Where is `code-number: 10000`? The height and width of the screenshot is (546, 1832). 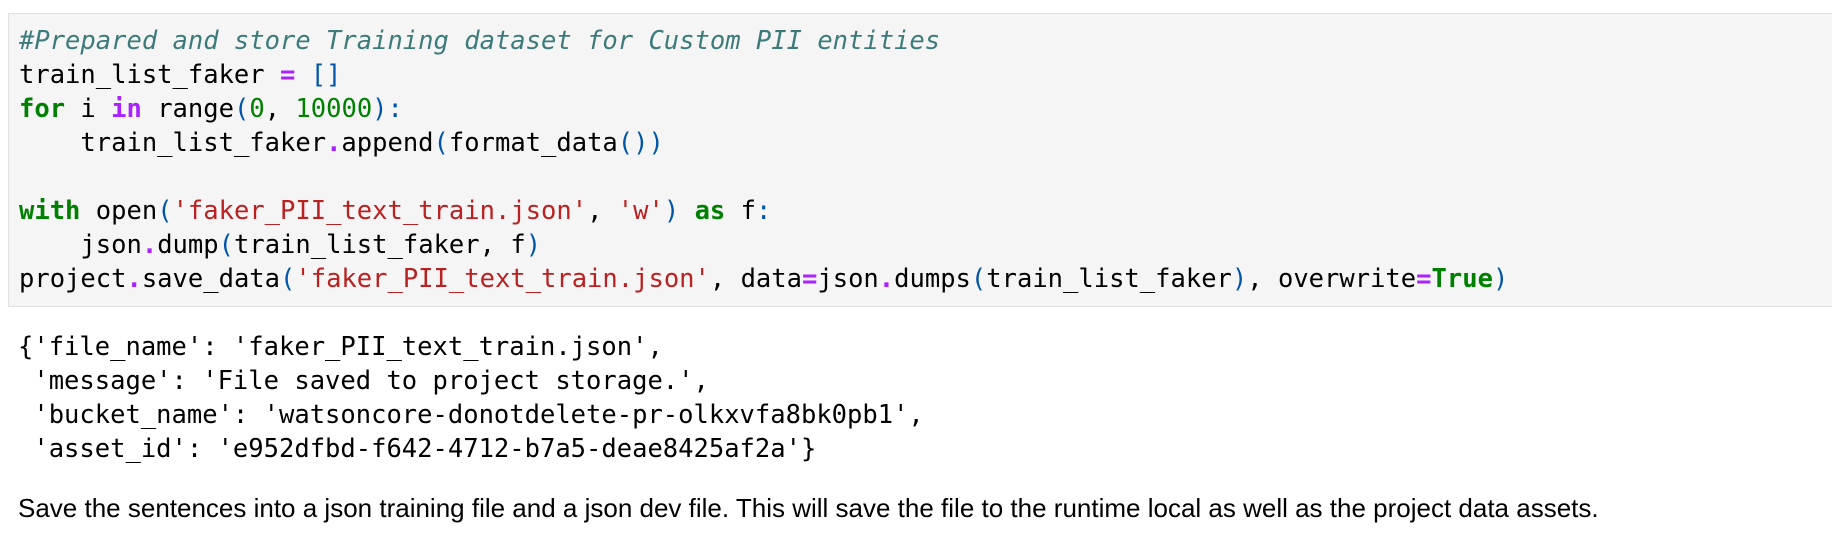 code-number: 10000 is located at coordinates (334, 109).